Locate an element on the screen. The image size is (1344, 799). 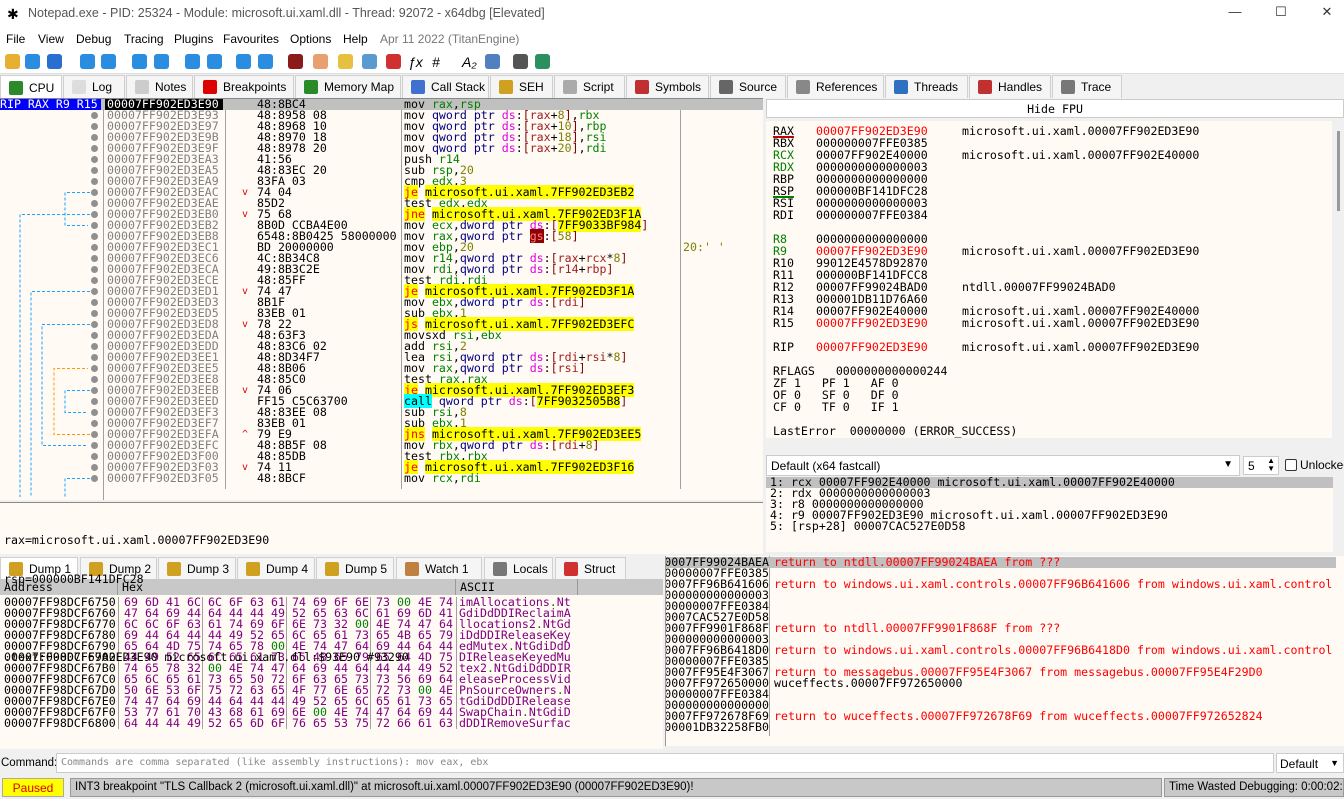
argument-row: 5: [rsp+28] 00007CAC527E0D58 is located at coordinates (867, 526).